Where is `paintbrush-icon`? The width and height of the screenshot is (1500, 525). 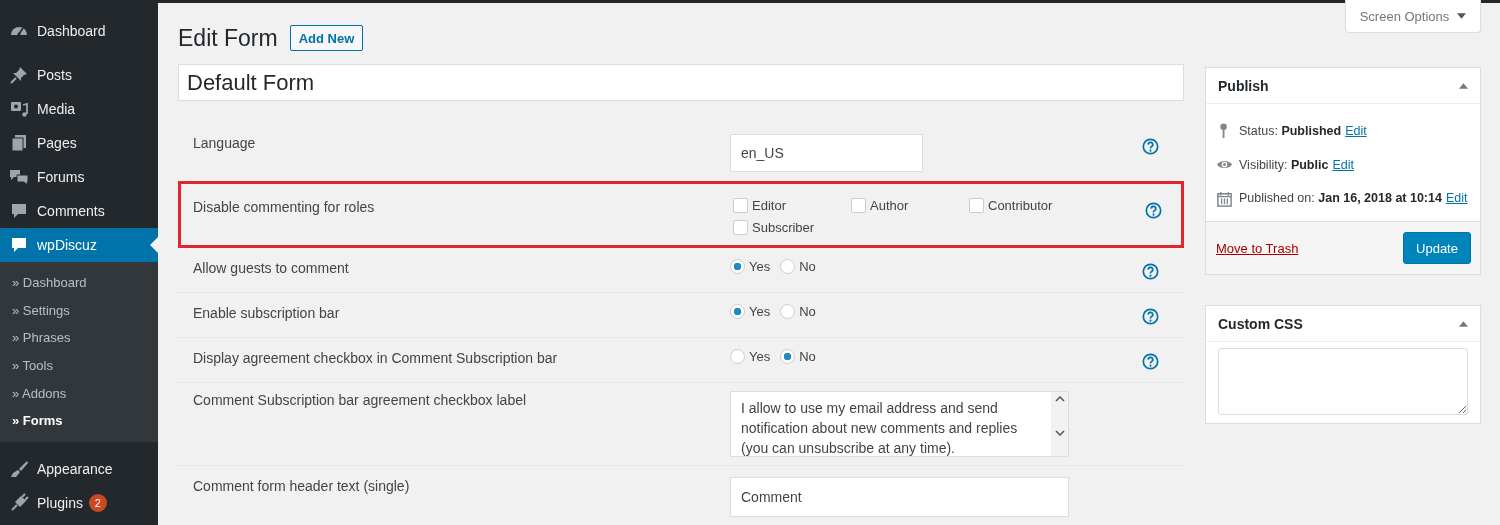
paintbrush-icon is located at coordinates (19, 469).